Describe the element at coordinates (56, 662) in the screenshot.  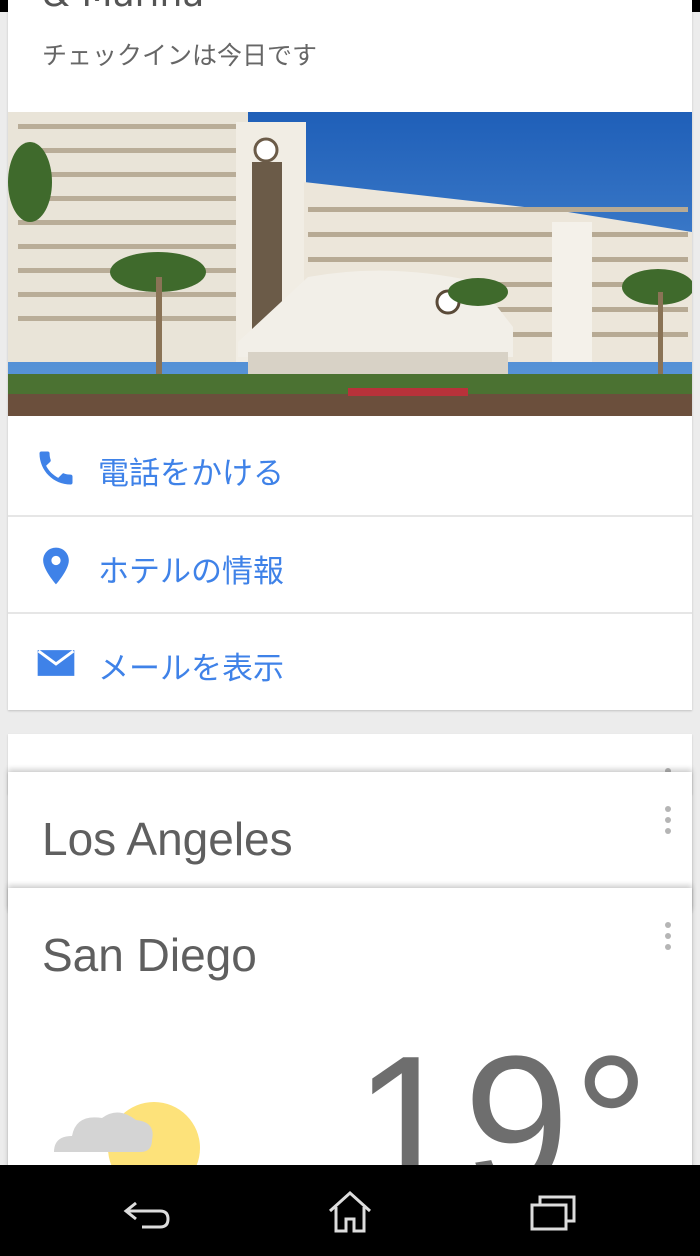
I see `mail-icon` at that location.